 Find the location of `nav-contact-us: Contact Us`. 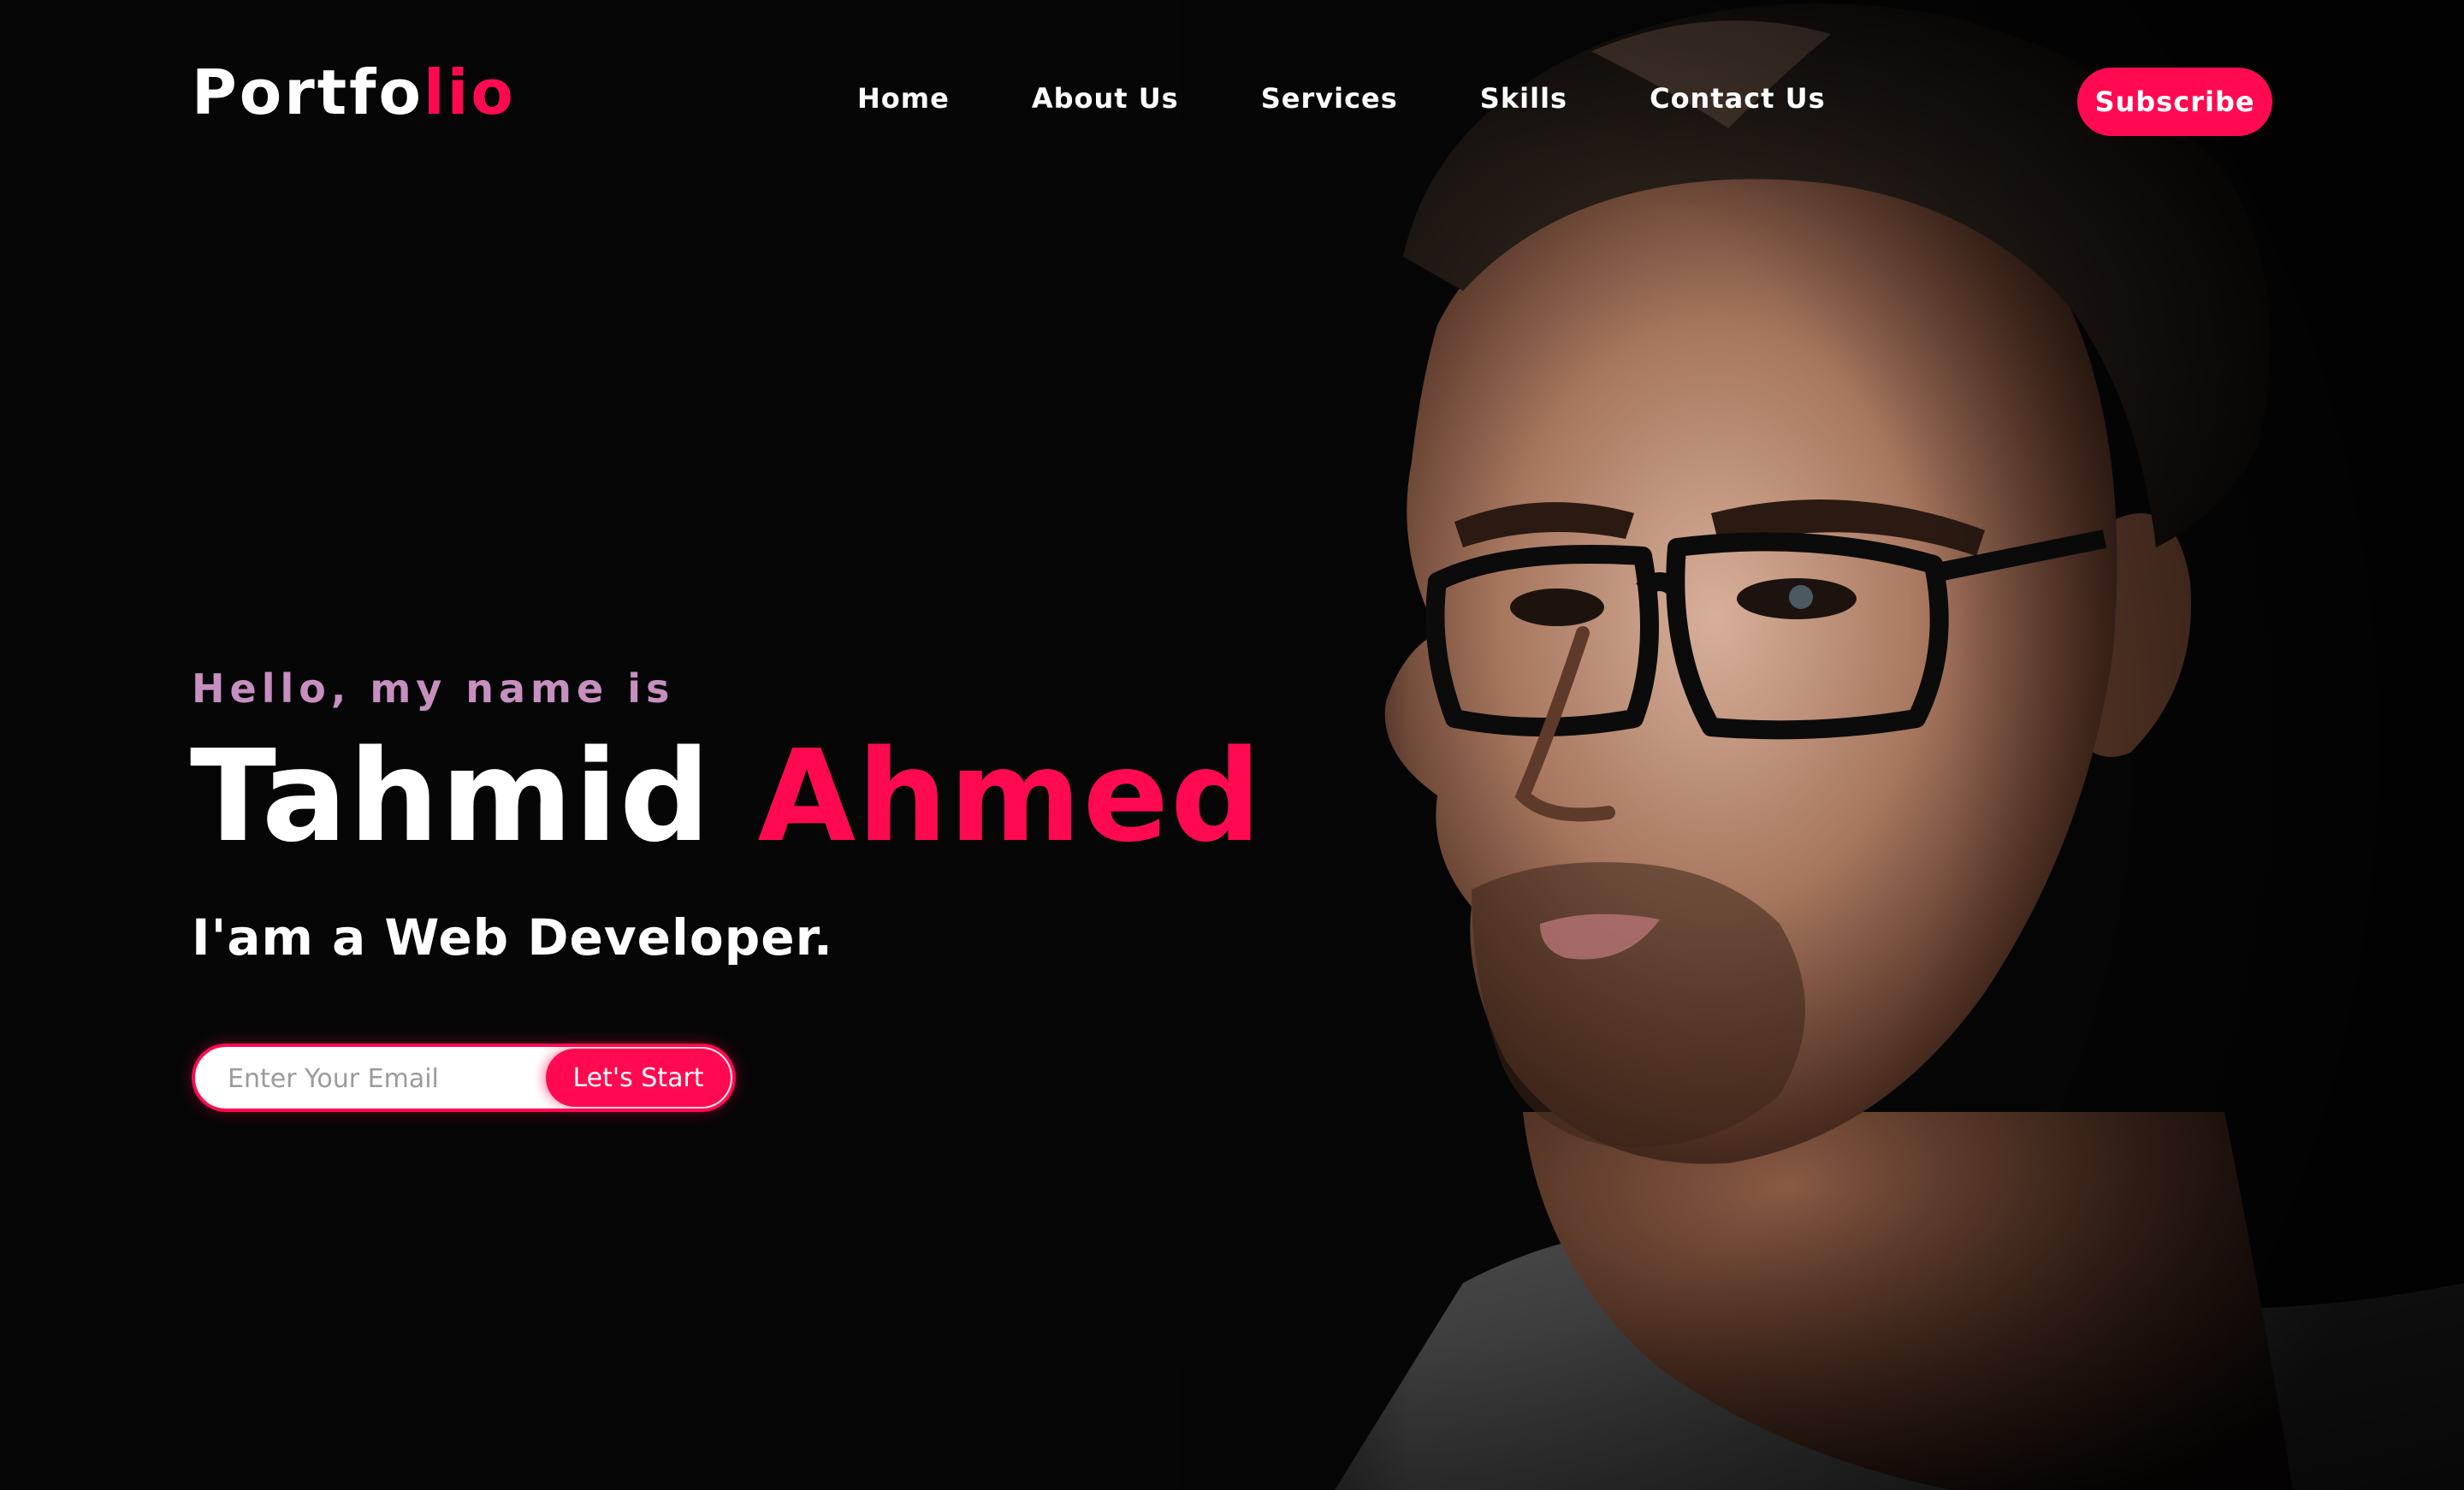

nav-contact-us: Contact Us is located at coordinates (1738, 99).